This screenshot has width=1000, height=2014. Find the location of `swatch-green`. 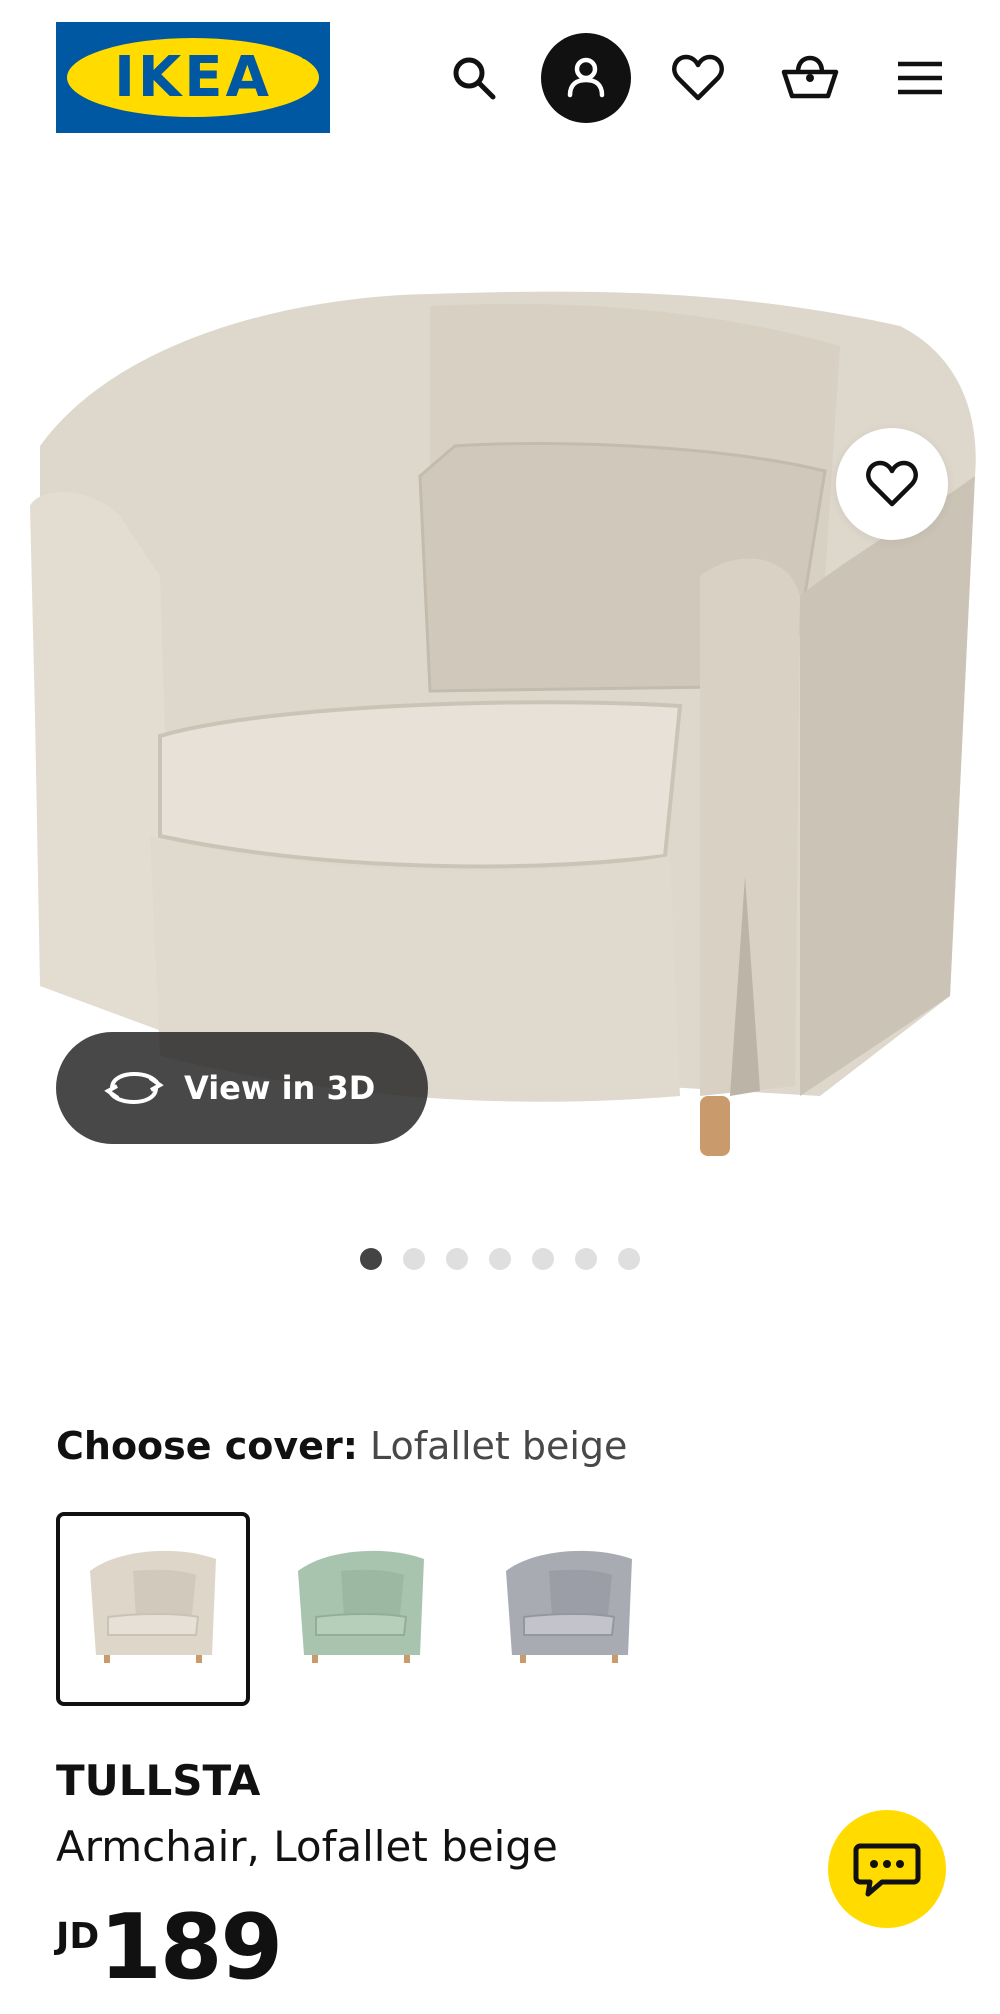

swatch-green is located at coordinates (361, 1609).